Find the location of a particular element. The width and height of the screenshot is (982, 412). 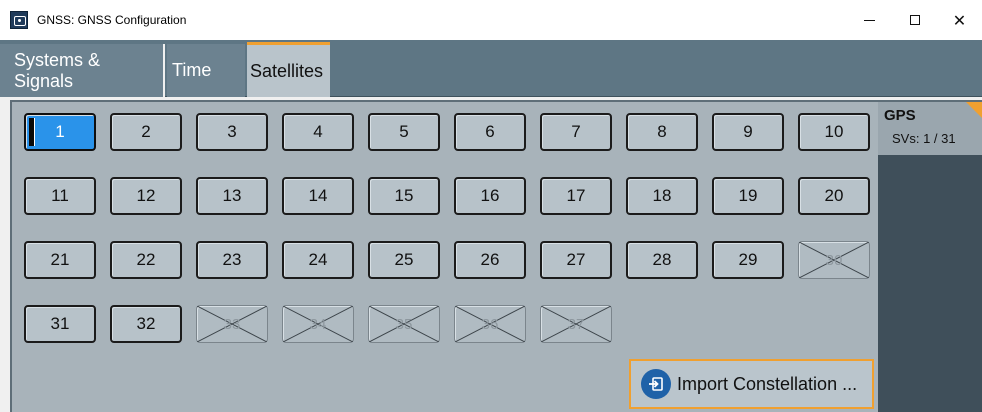

satellite-button-14: 14 is located at coordinates (318, 196).